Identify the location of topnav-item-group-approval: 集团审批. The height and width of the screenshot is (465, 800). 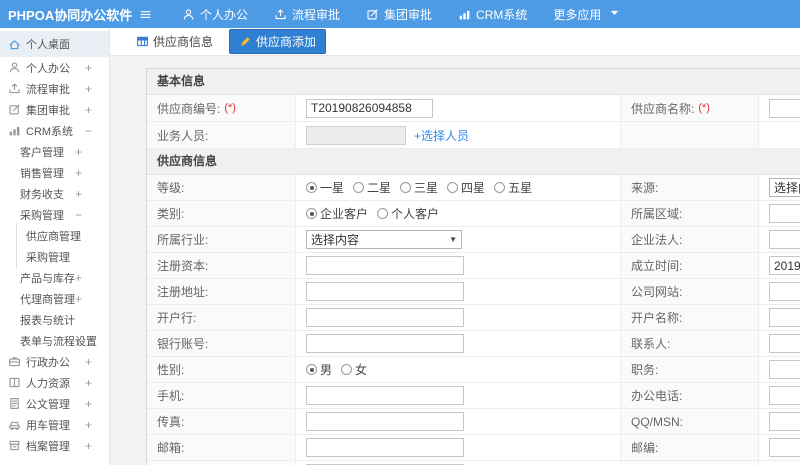
(399, 14).